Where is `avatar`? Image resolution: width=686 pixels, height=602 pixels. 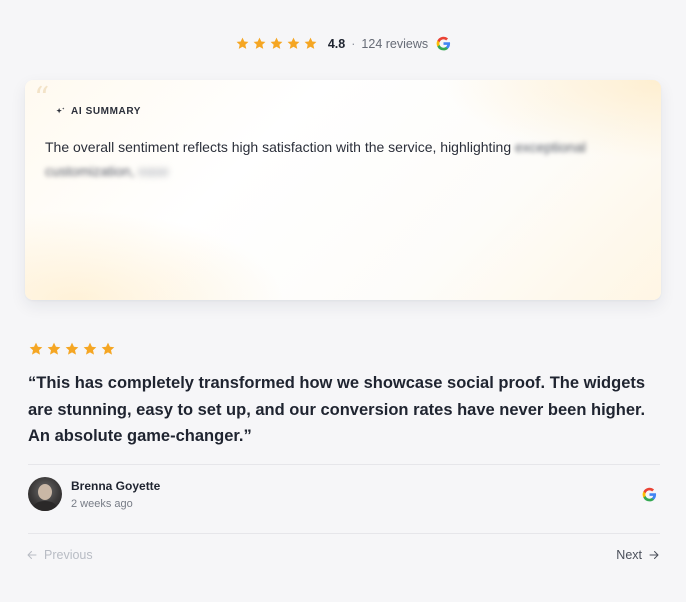
avatar is located at coordinates (45, 494).